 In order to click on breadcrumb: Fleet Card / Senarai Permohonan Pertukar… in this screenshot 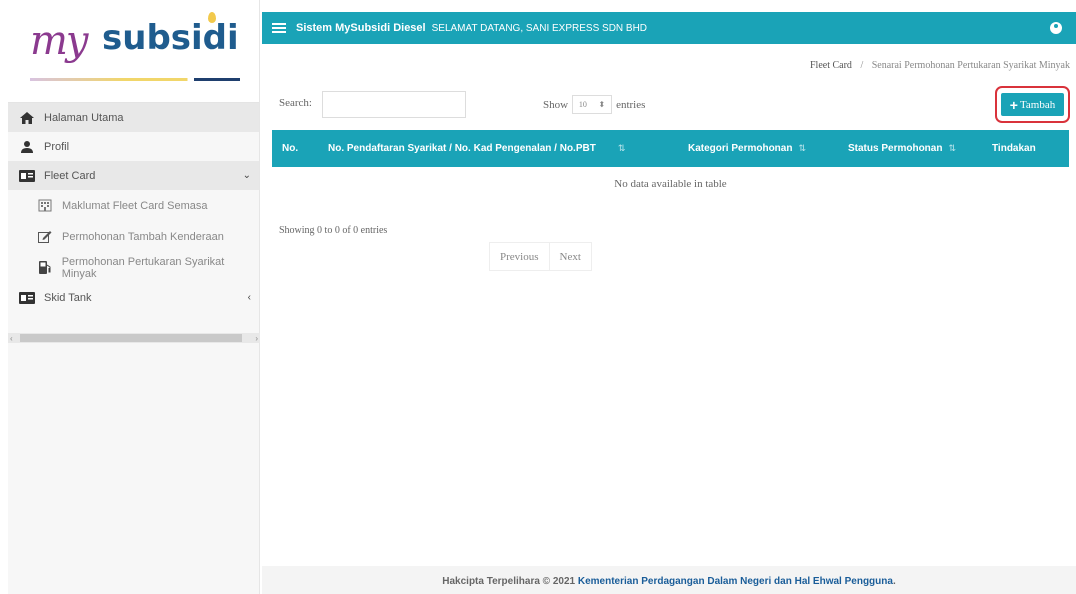, I will do `click(940, 65)`.